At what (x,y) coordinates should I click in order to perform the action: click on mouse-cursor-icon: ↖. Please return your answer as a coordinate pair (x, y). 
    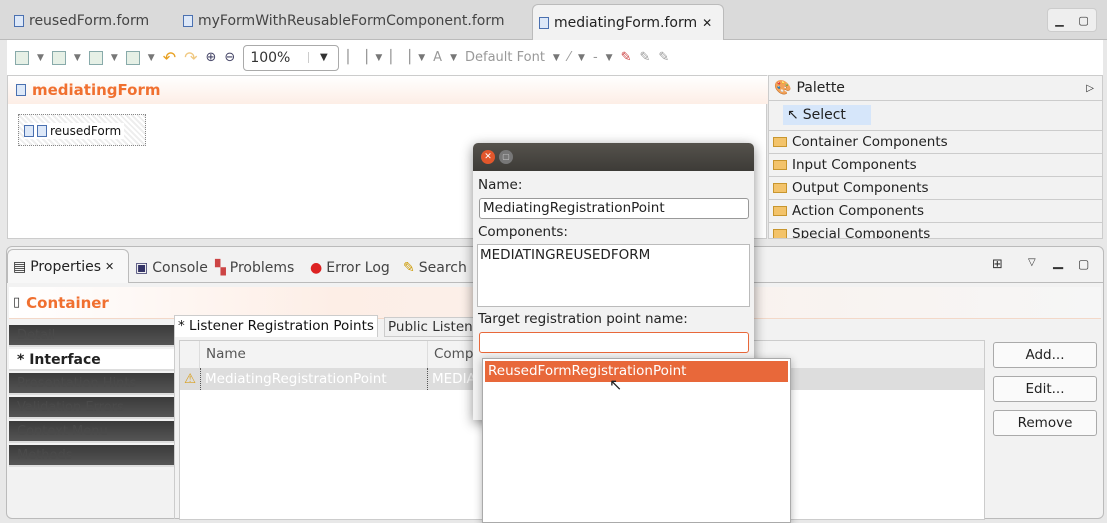
    Looking at the image, I should click on (616, 384).